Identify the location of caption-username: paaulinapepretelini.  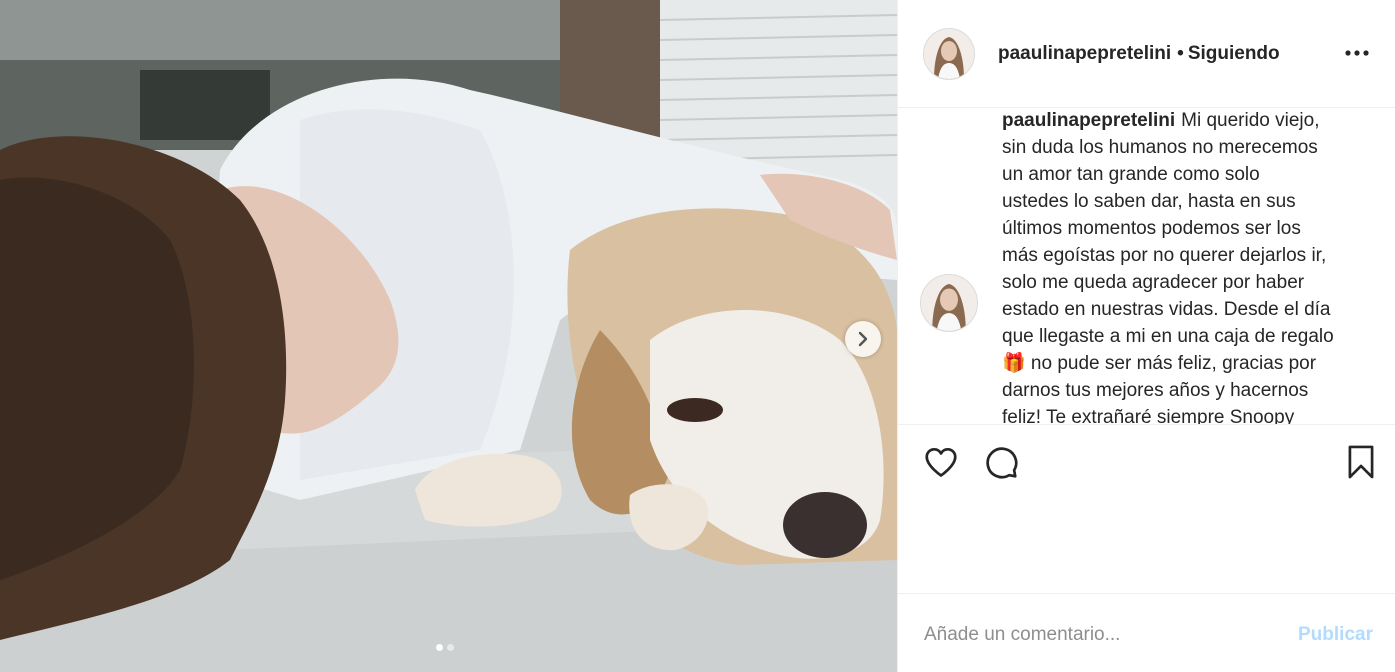
(1088, 120).